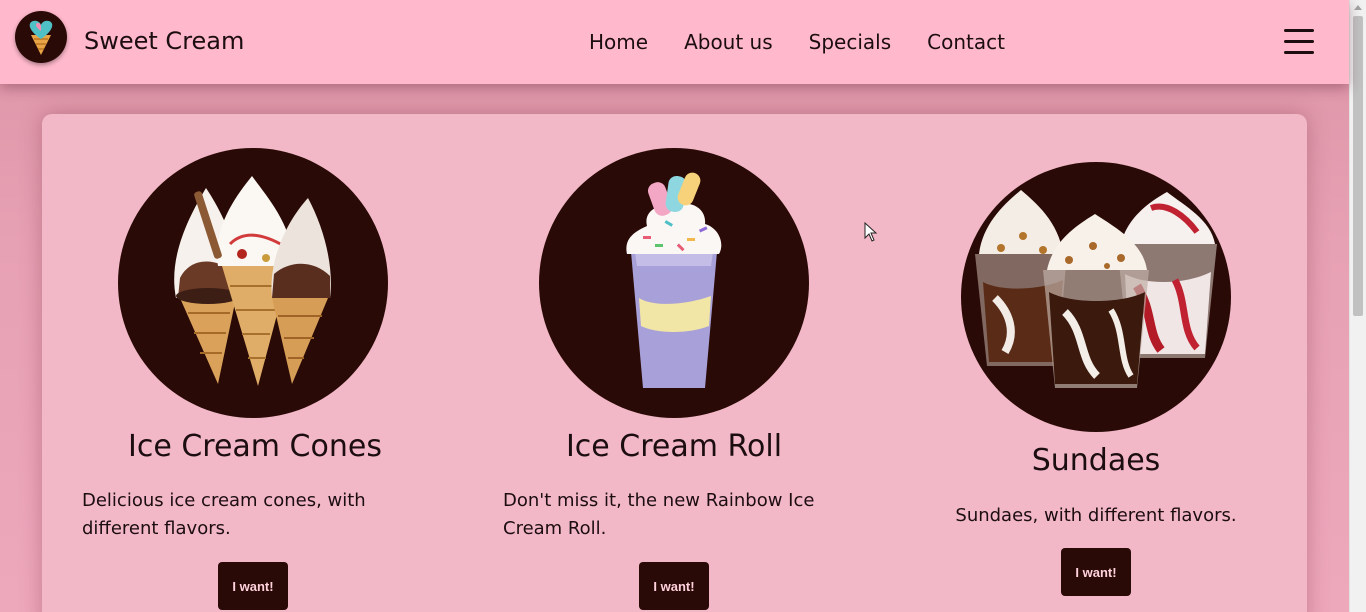 This screenshot has width=1366, height=612. What do you see at coordinates (41, 37) in the screenshot?
I see `ice-cream-heart-logo-icon` at bounding box center [41, 37].